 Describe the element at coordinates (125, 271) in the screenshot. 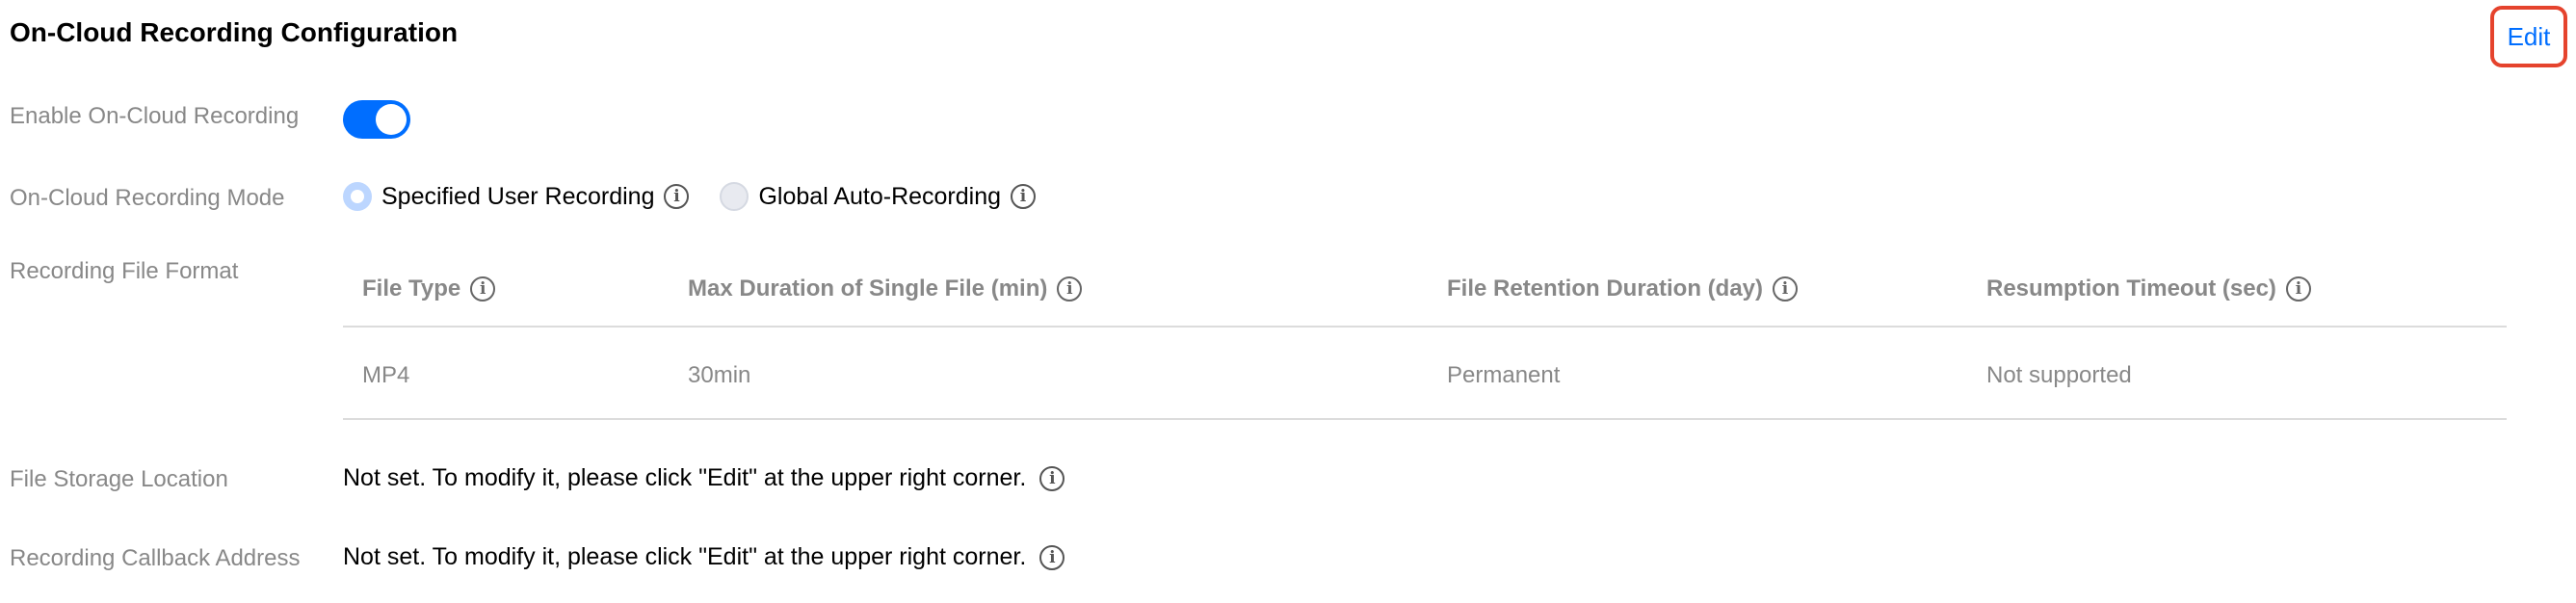

I see `file-format-label: Recording File Format` at that location.